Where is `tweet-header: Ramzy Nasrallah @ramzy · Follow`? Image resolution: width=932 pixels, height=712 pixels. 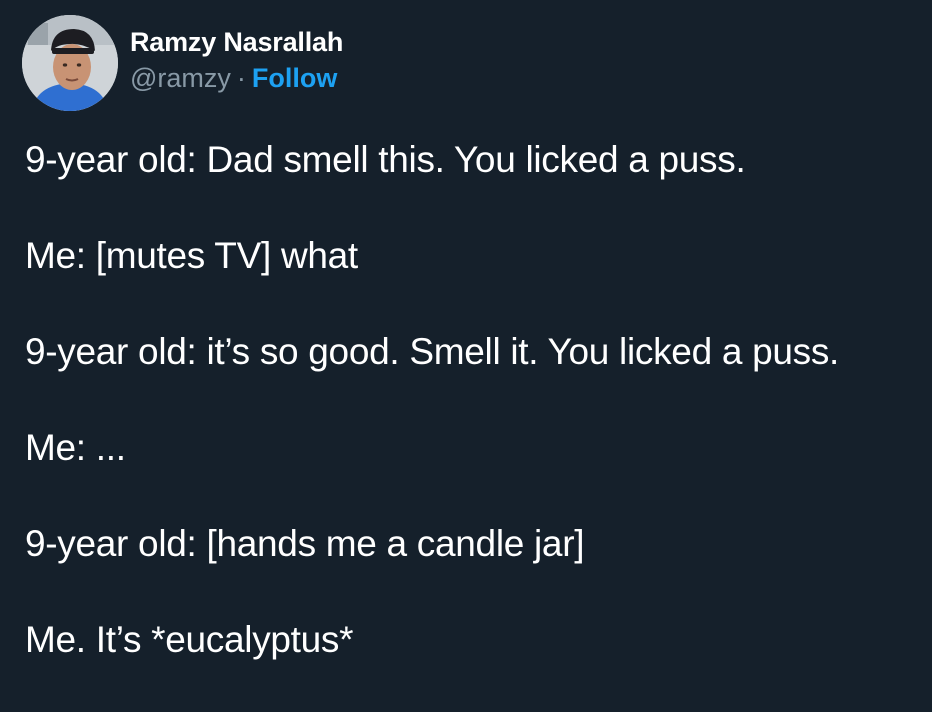
tweet-header: Ramzy Nasrallah @ramzy · Follow is located at coordinates (182, 63).